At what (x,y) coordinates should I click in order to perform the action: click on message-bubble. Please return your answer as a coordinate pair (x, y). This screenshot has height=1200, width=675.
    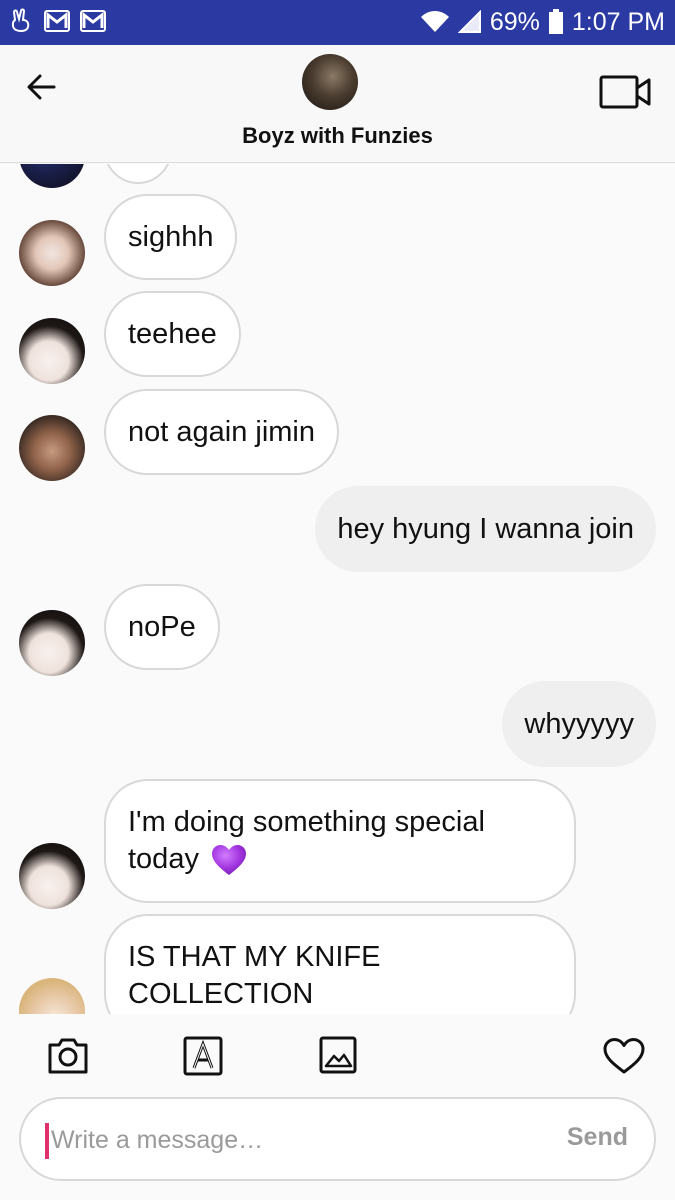
    Looking at the image, I should click on (138, 174).